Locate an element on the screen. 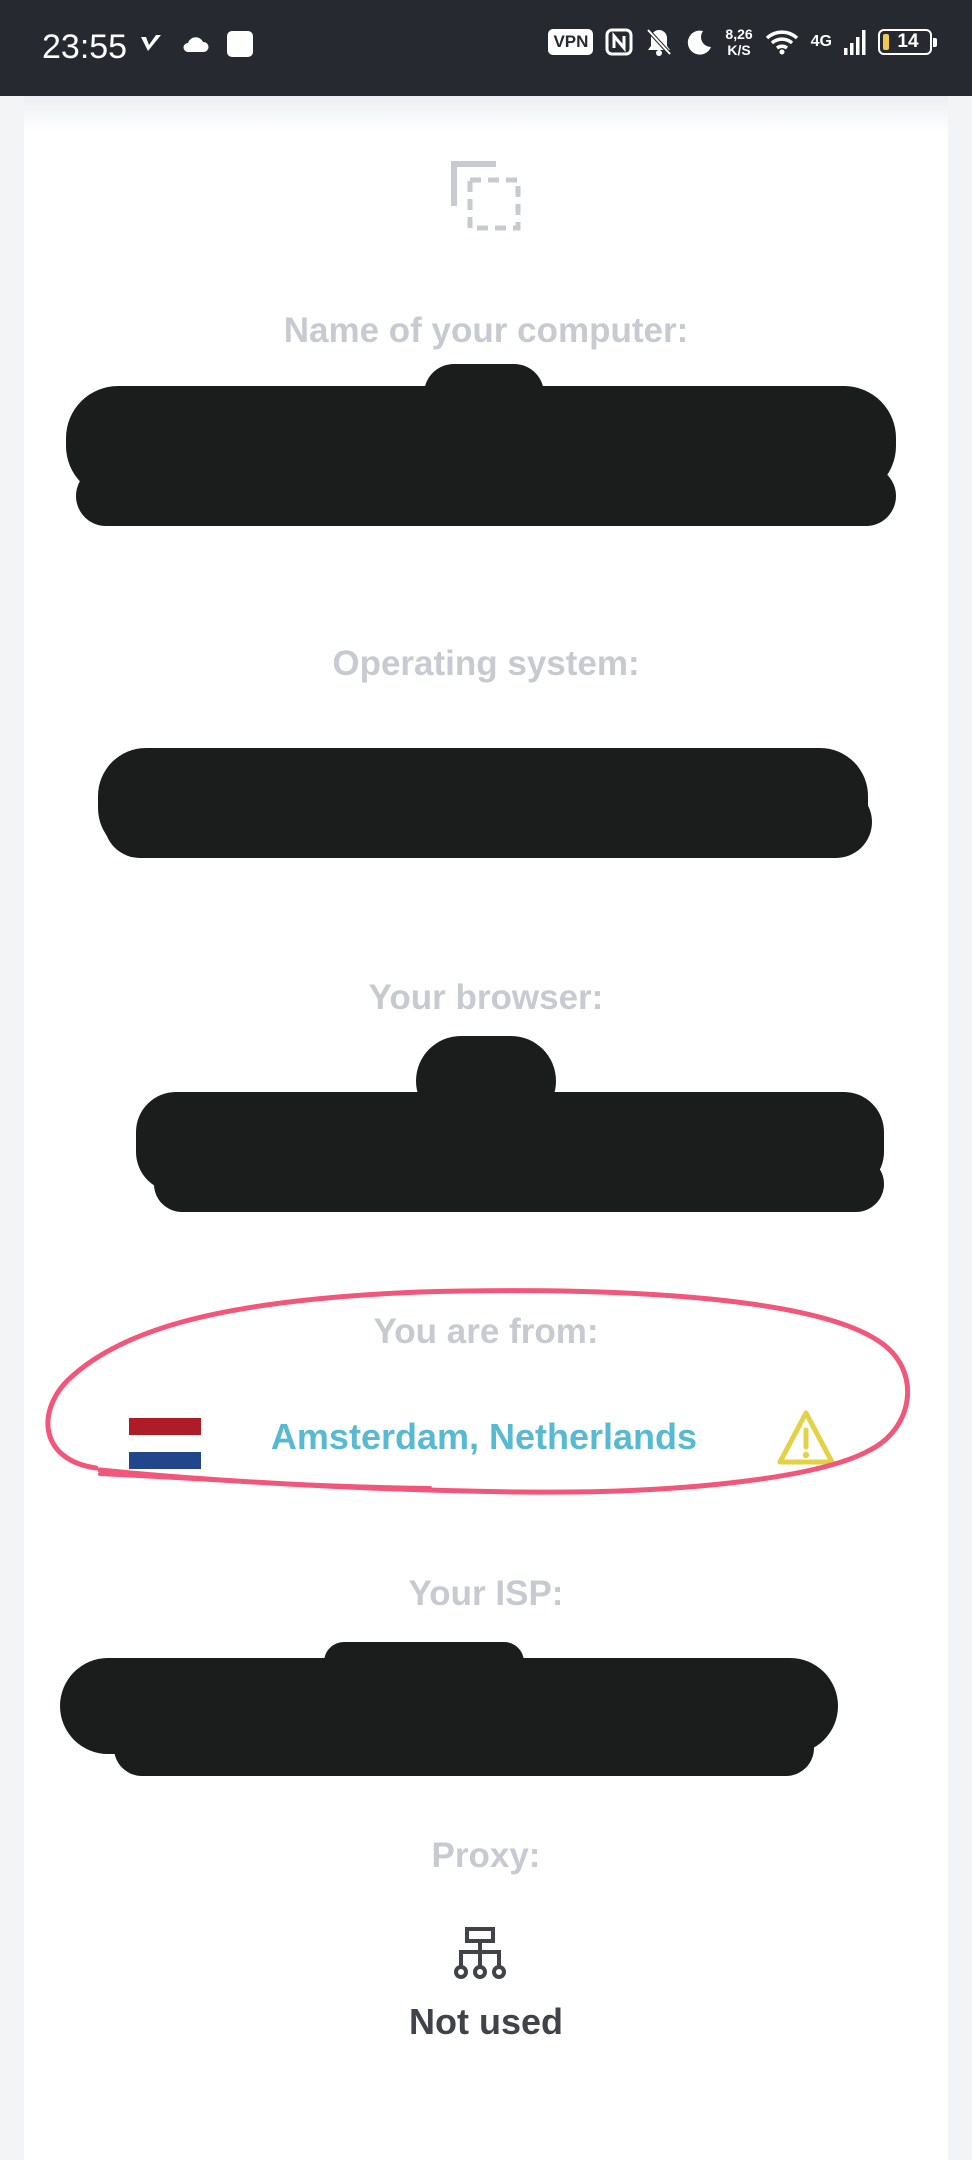 Image resolution: width=972 pixels, height=2160 pixels. isp-label: Your ISP: is located at coordinates (486, 1593).